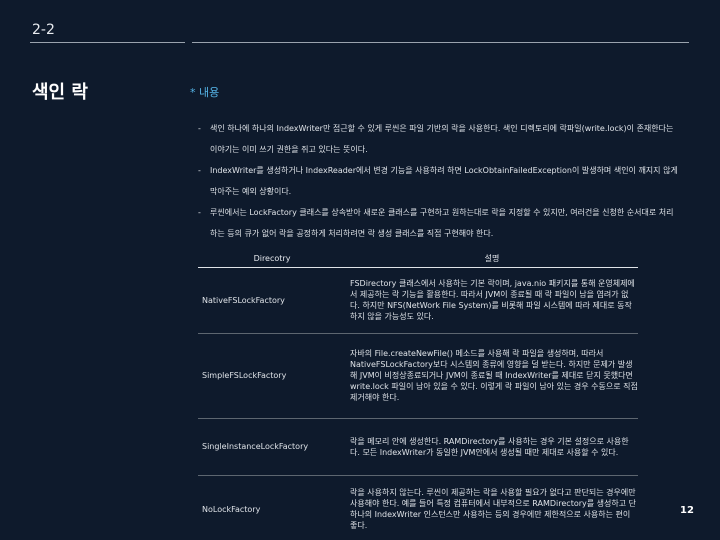 Image resolution: width=720 pixels, height=540 pixels. I want to click on header-divider-left, so click(107, 42).